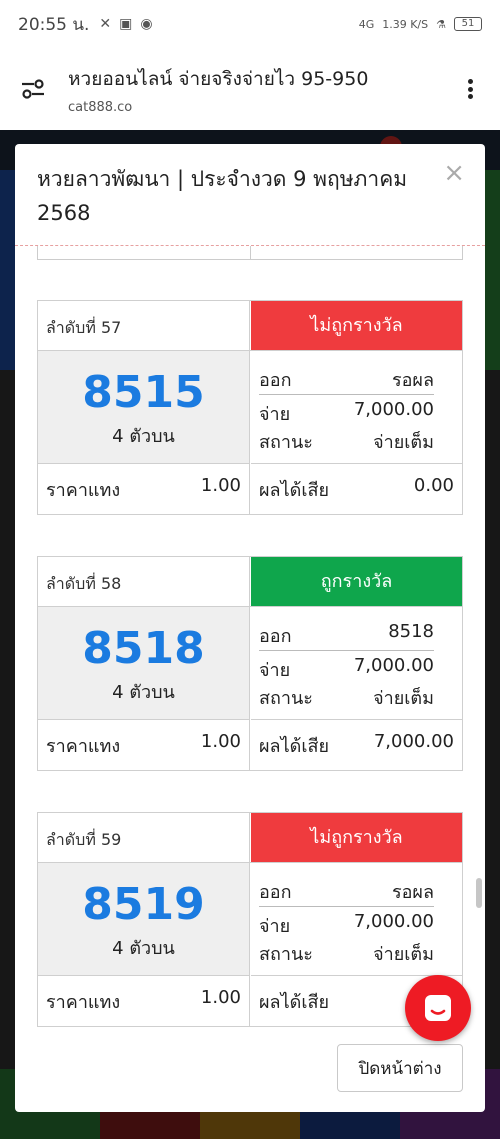 This screenshot has width=500, height=1139. What do you see at coordinates (143, 648) in the screenshot?
I see `ticket-number: 8518` at bounding box center [143, 648].